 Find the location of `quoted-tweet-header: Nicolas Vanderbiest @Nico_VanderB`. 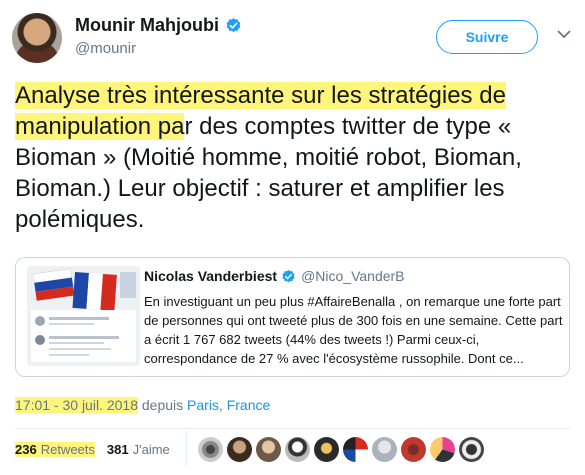

quoted-tweet-header: Nicolas Vanderbiest @Nico_VanderB is located at coordinates (274, 276).